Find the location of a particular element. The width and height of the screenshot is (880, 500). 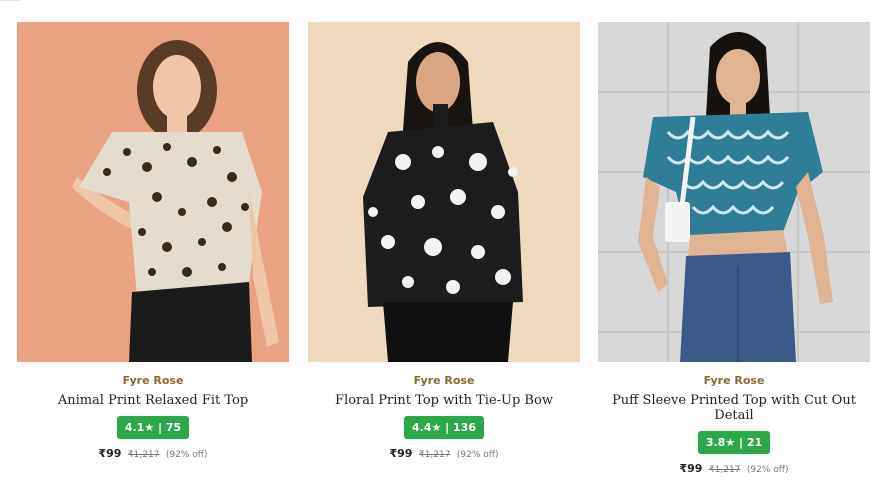

divider is located at coordinates (10, 0).